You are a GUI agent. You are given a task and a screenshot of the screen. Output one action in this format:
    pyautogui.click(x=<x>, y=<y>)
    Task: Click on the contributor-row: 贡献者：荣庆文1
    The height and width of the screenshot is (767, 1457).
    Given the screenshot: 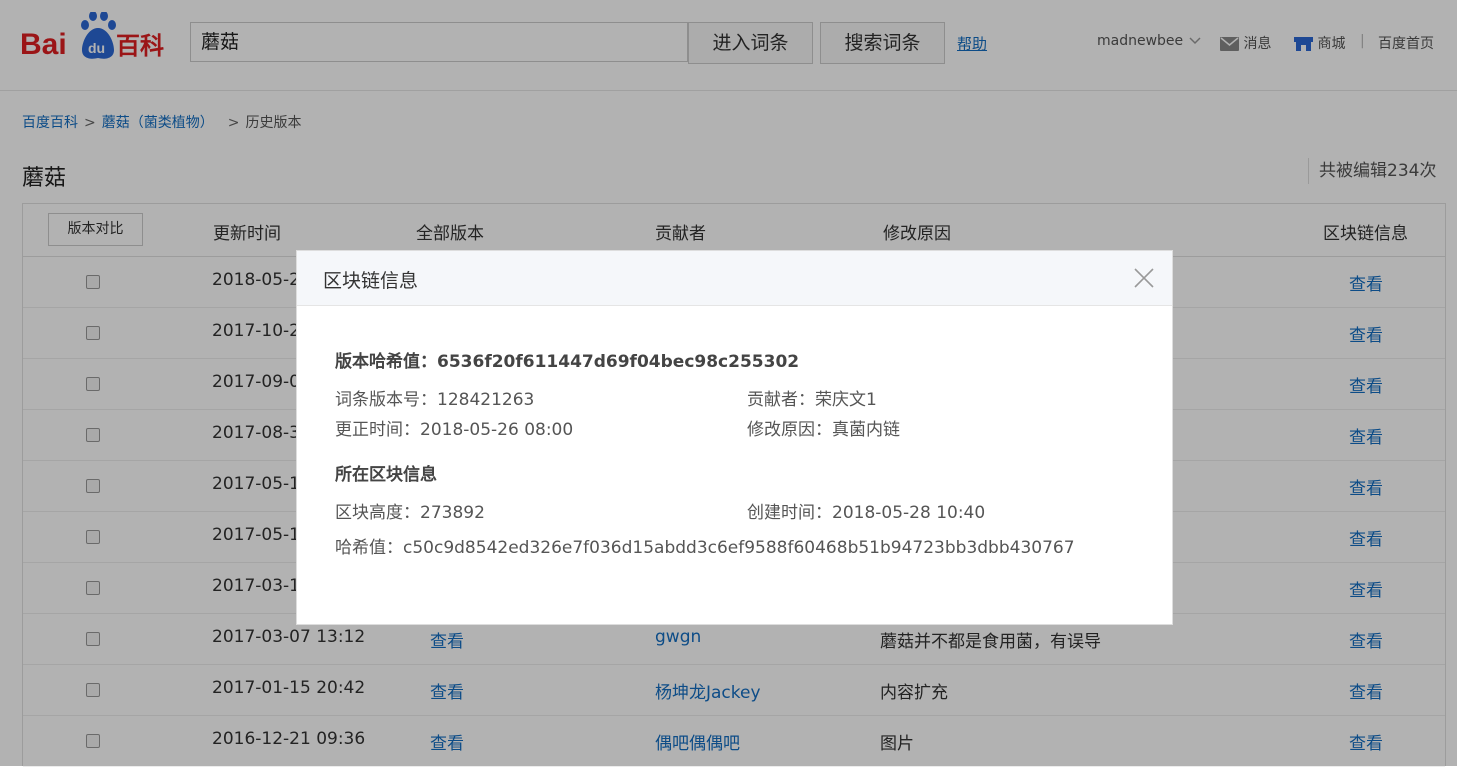 What is the action you would take?
    pyautogui.click(x=812, y=397)
    